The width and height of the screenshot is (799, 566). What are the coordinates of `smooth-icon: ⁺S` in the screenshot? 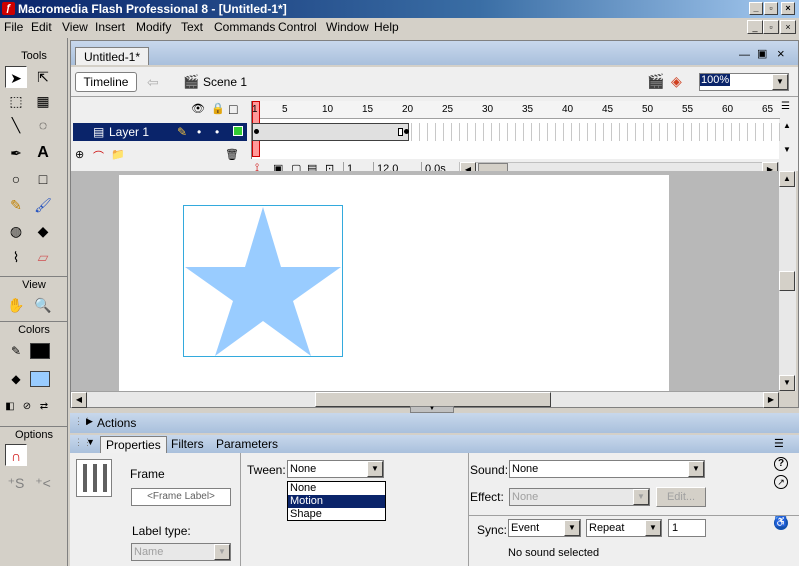 It's located at (16, 483).